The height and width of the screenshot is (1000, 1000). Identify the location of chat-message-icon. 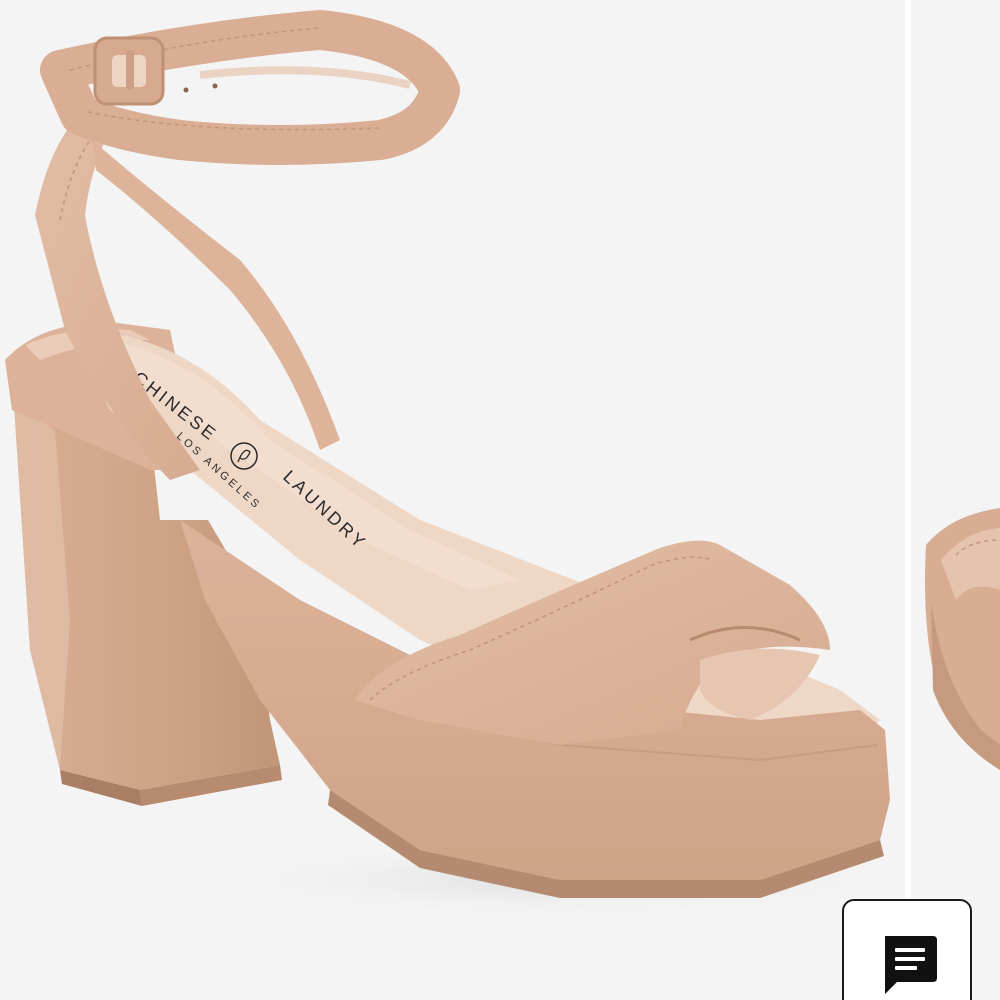
(911, 965).